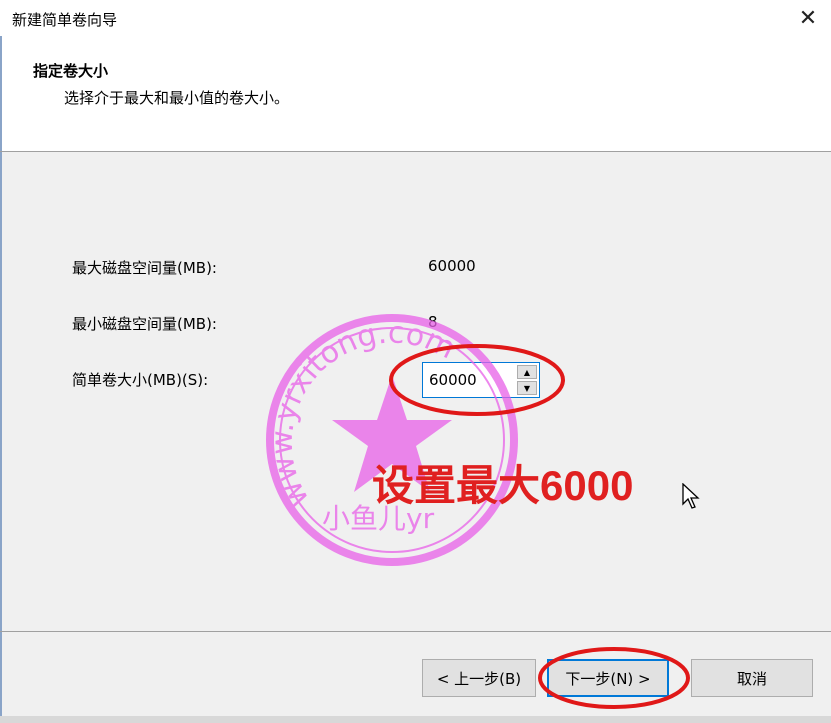  Describe the element at coordinates (752, 678) in the screenshot. I see `cancel-button: 取消` at that location.